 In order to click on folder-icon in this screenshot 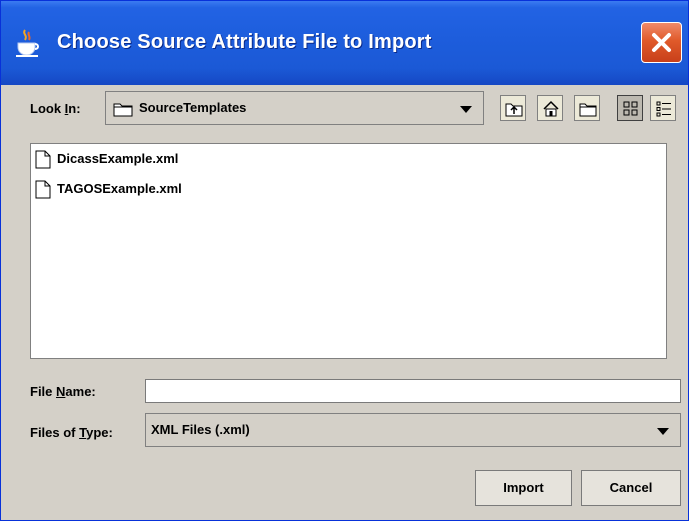, I will do `click(123, 110)`.